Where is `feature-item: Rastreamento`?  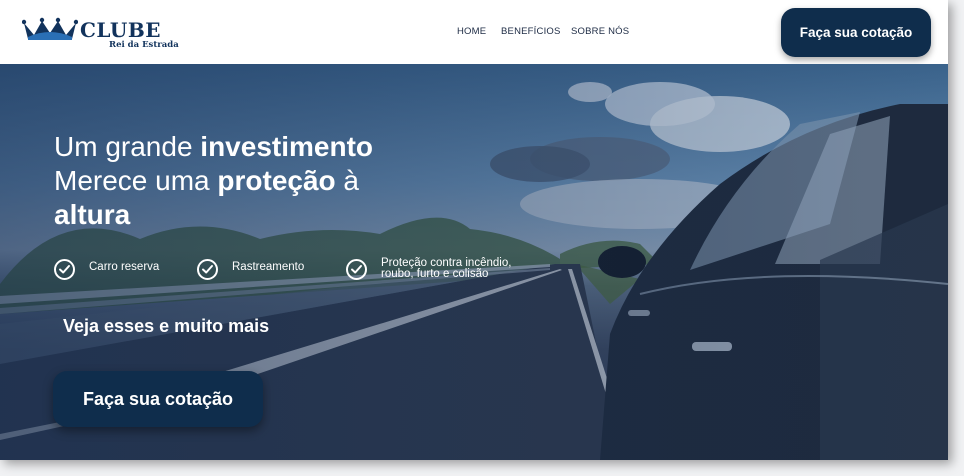
feature-item: Rastreamento is located at coordinates (267, 272).